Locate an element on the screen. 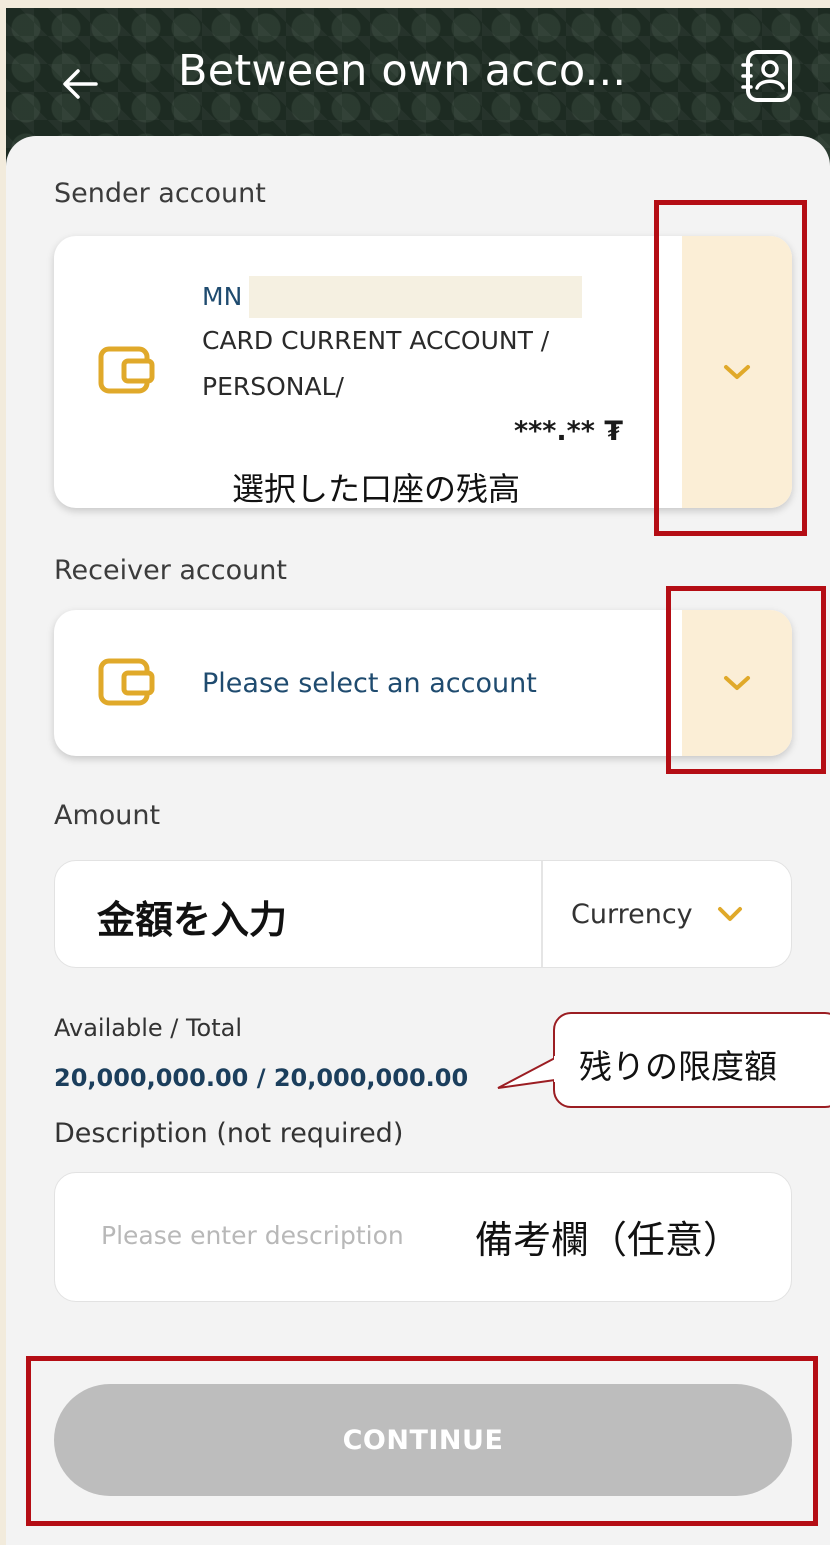  arrow-left-icon is located at coordinates (80, 84).